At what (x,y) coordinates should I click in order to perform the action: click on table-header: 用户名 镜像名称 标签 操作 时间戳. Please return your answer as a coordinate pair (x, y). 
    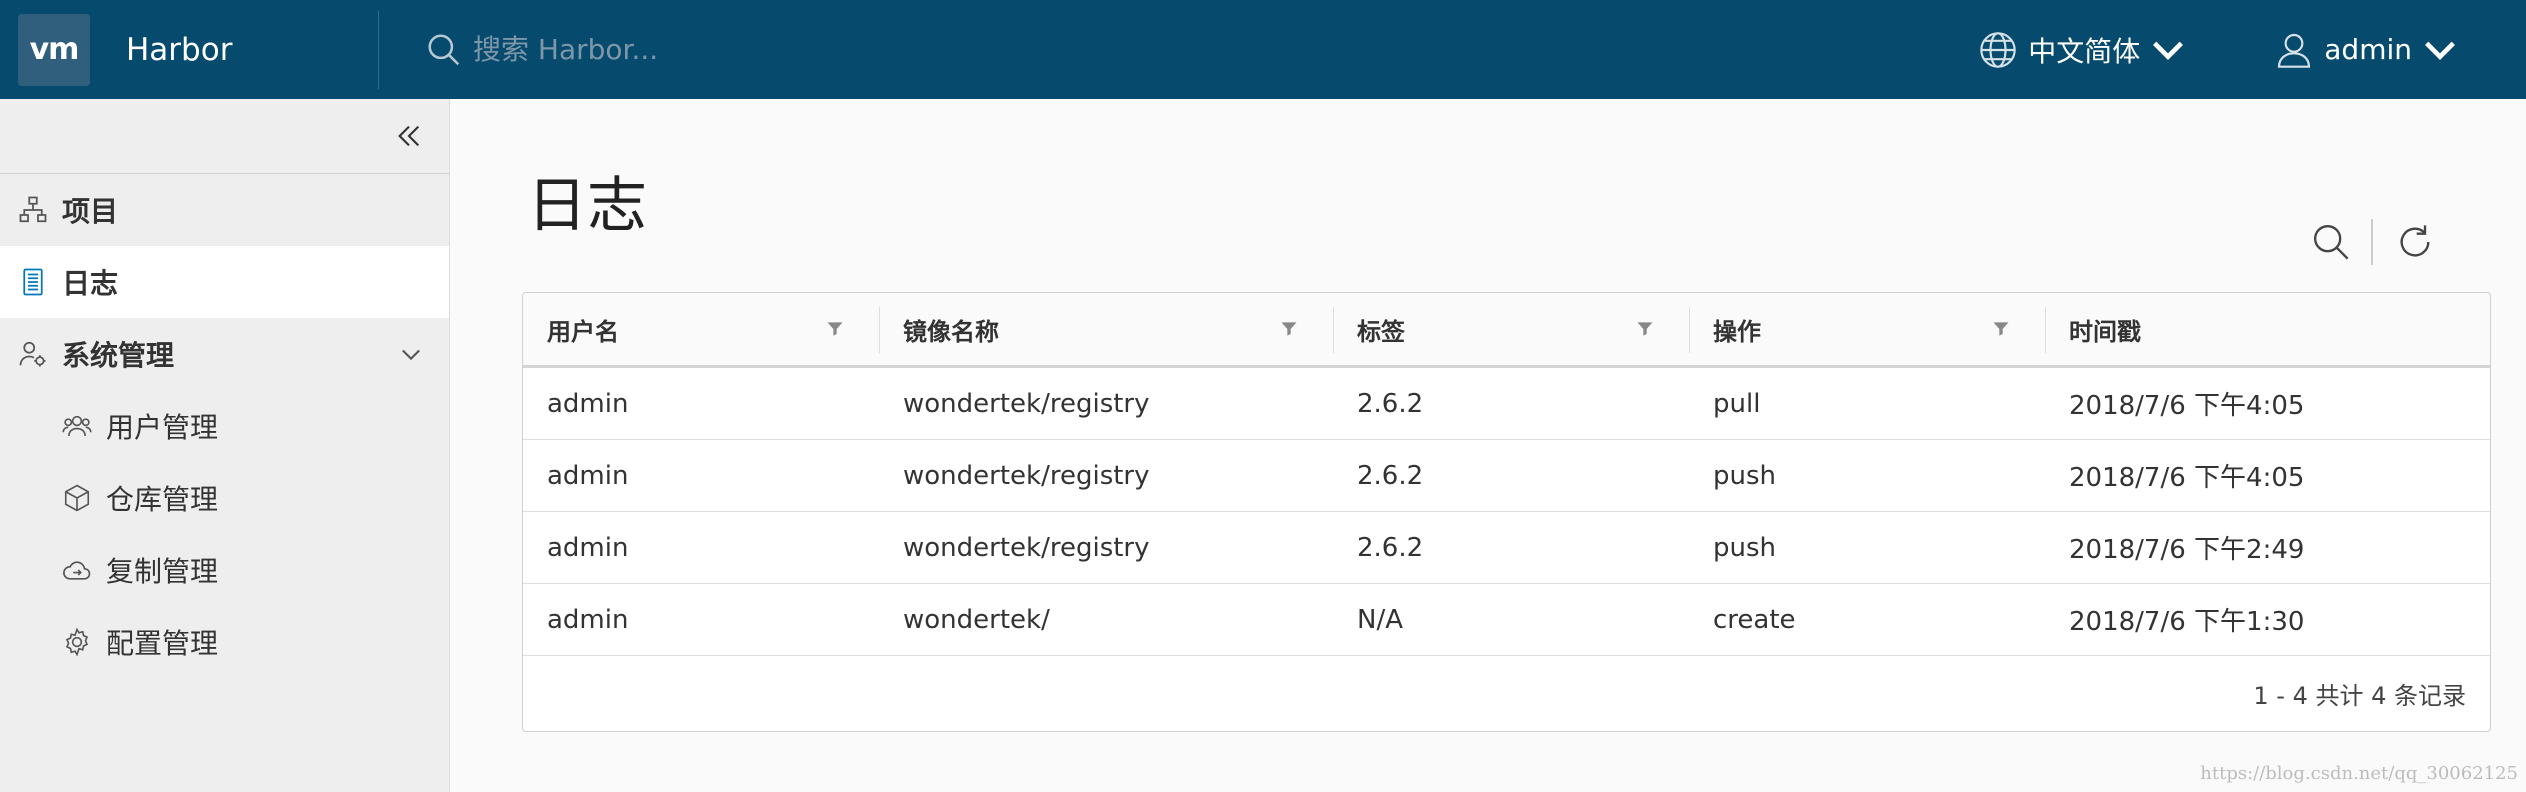
    Looking at the image, I should click on (1506, 330).